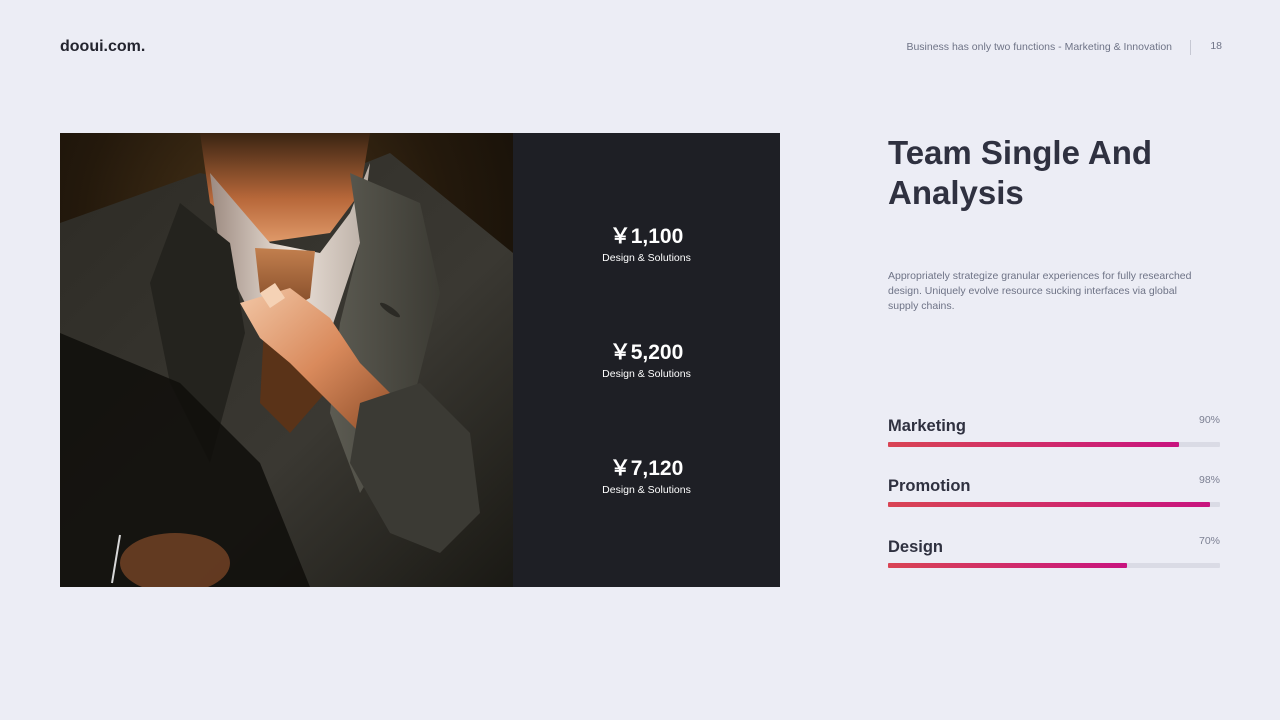 The width and height of the screenshot is (1280, 720). Describe the element at coordinates (1054, 490) in the screenshot. I see `skill-promotion: Promotion 98%` at that location.